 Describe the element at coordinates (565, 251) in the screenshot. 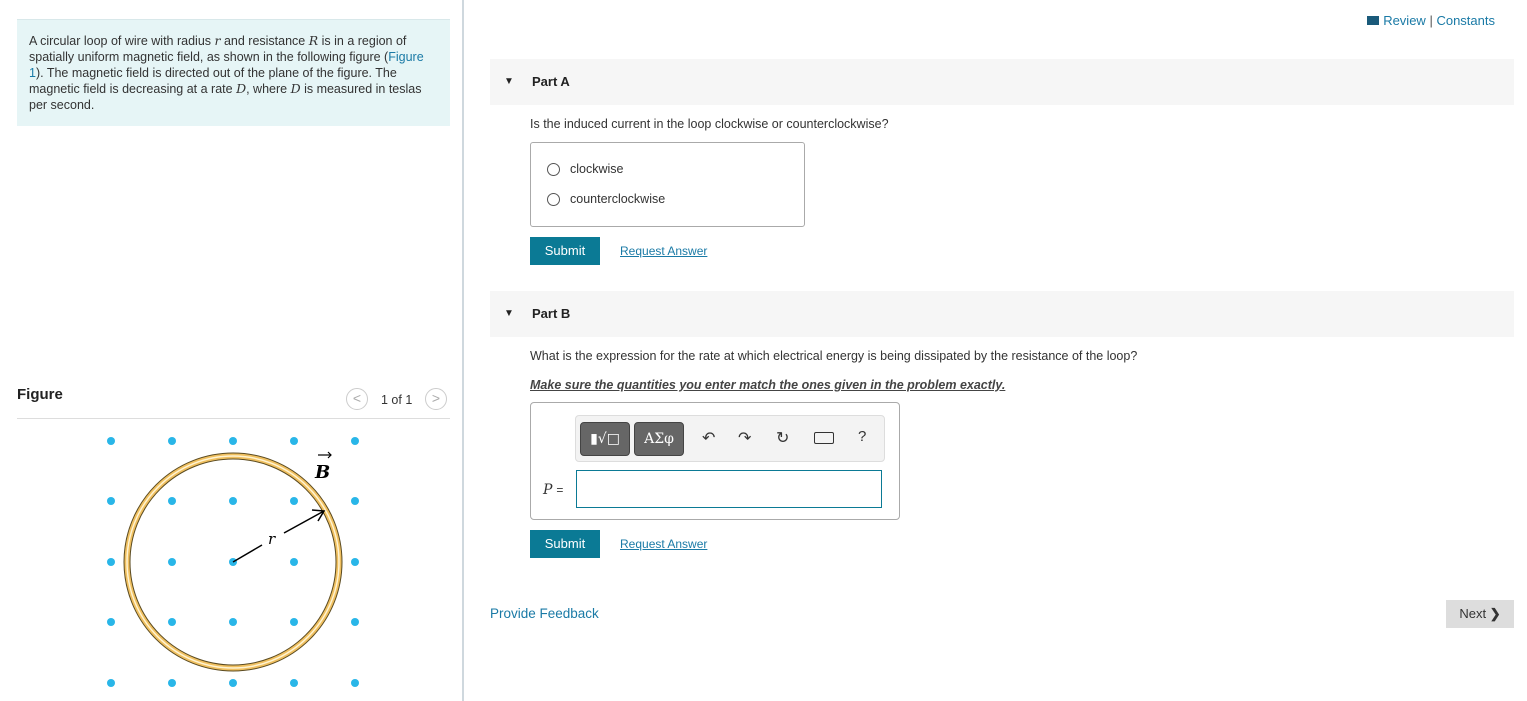

I see `part-a-submit-button: Submit` at that location.